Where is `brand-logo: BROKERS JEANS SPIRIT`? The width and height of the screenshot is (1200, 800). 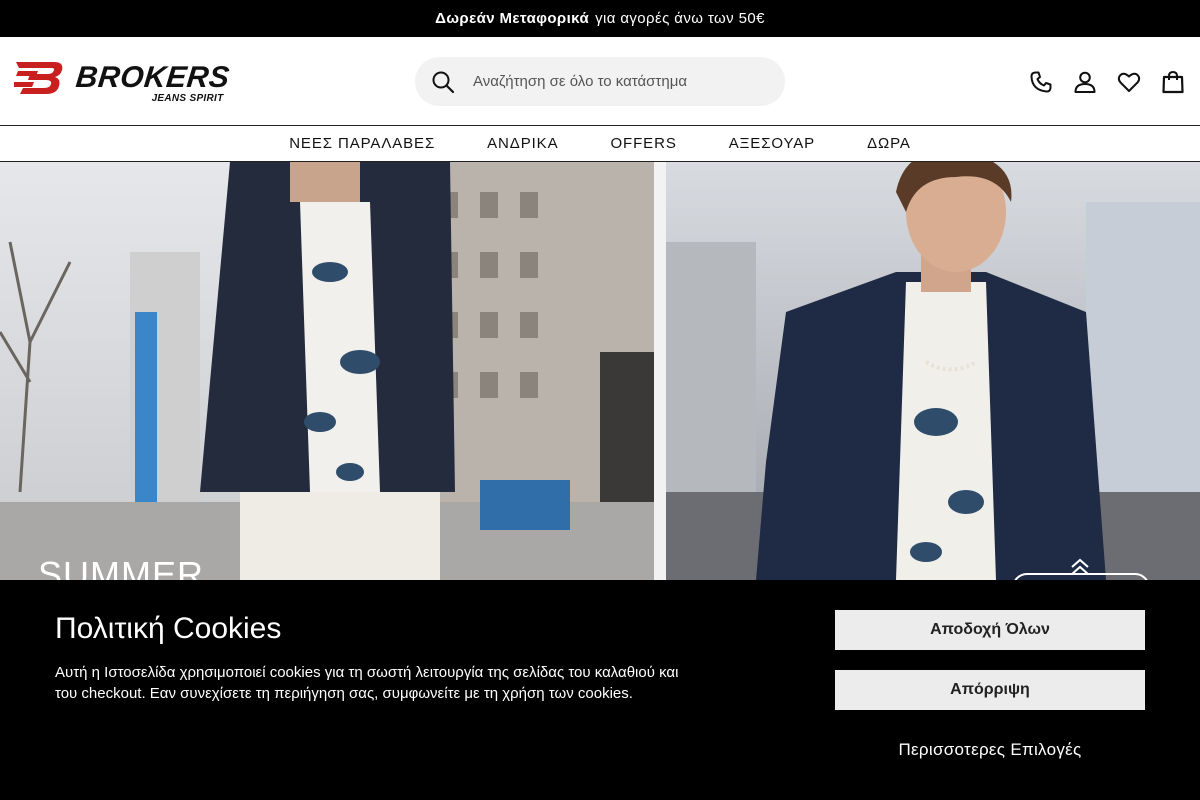 brand-logo: BROKERS JEANS SPIRIT is located at coordinates (136, 79).